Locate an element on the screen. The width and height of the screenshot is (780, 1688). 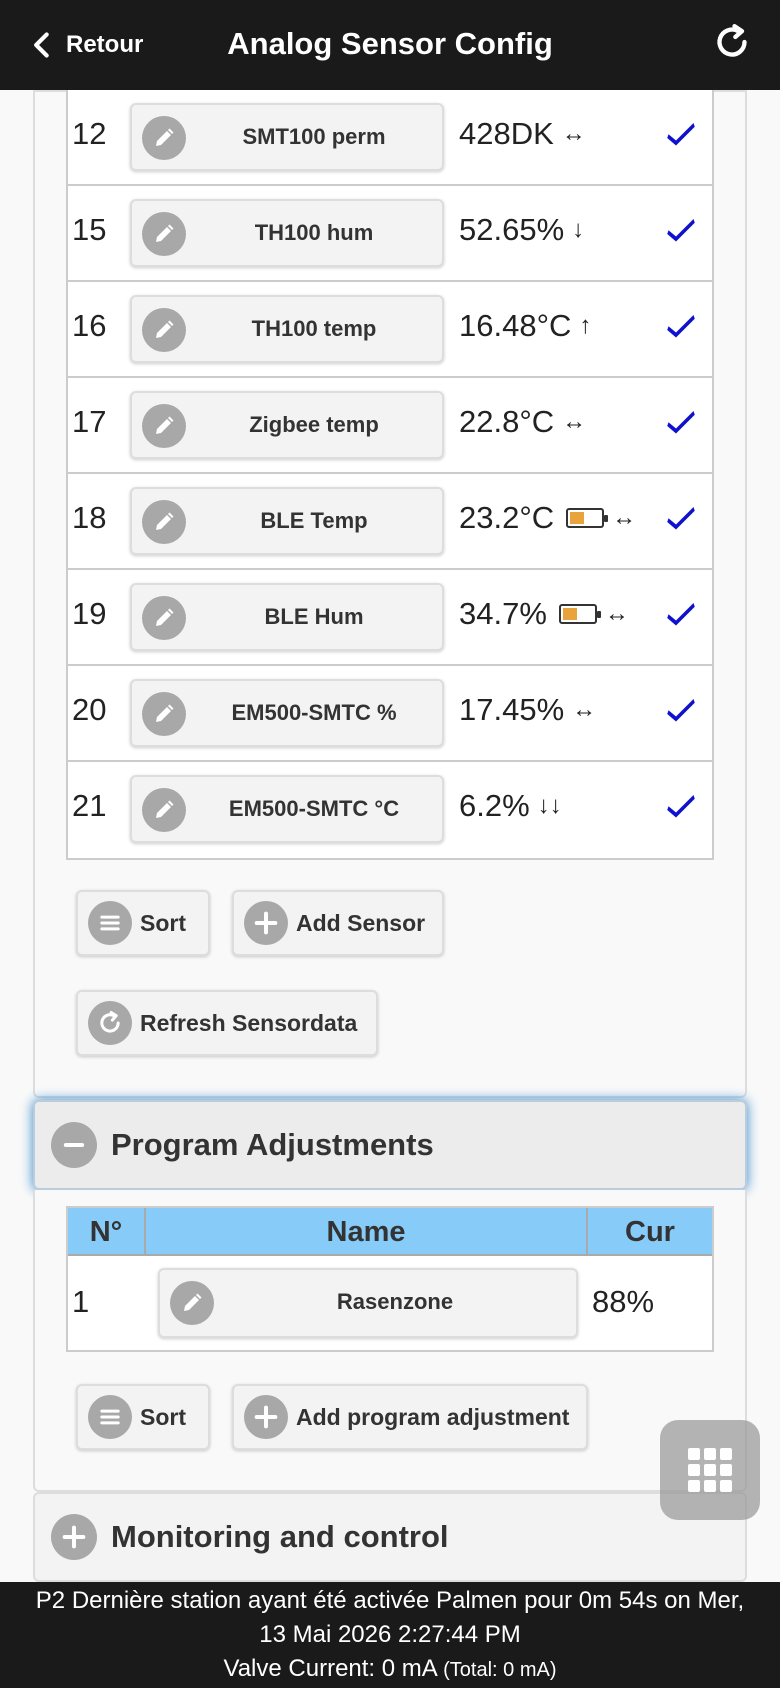
add-sensor-label: Add Sensor is located at coordinates (361, 922).